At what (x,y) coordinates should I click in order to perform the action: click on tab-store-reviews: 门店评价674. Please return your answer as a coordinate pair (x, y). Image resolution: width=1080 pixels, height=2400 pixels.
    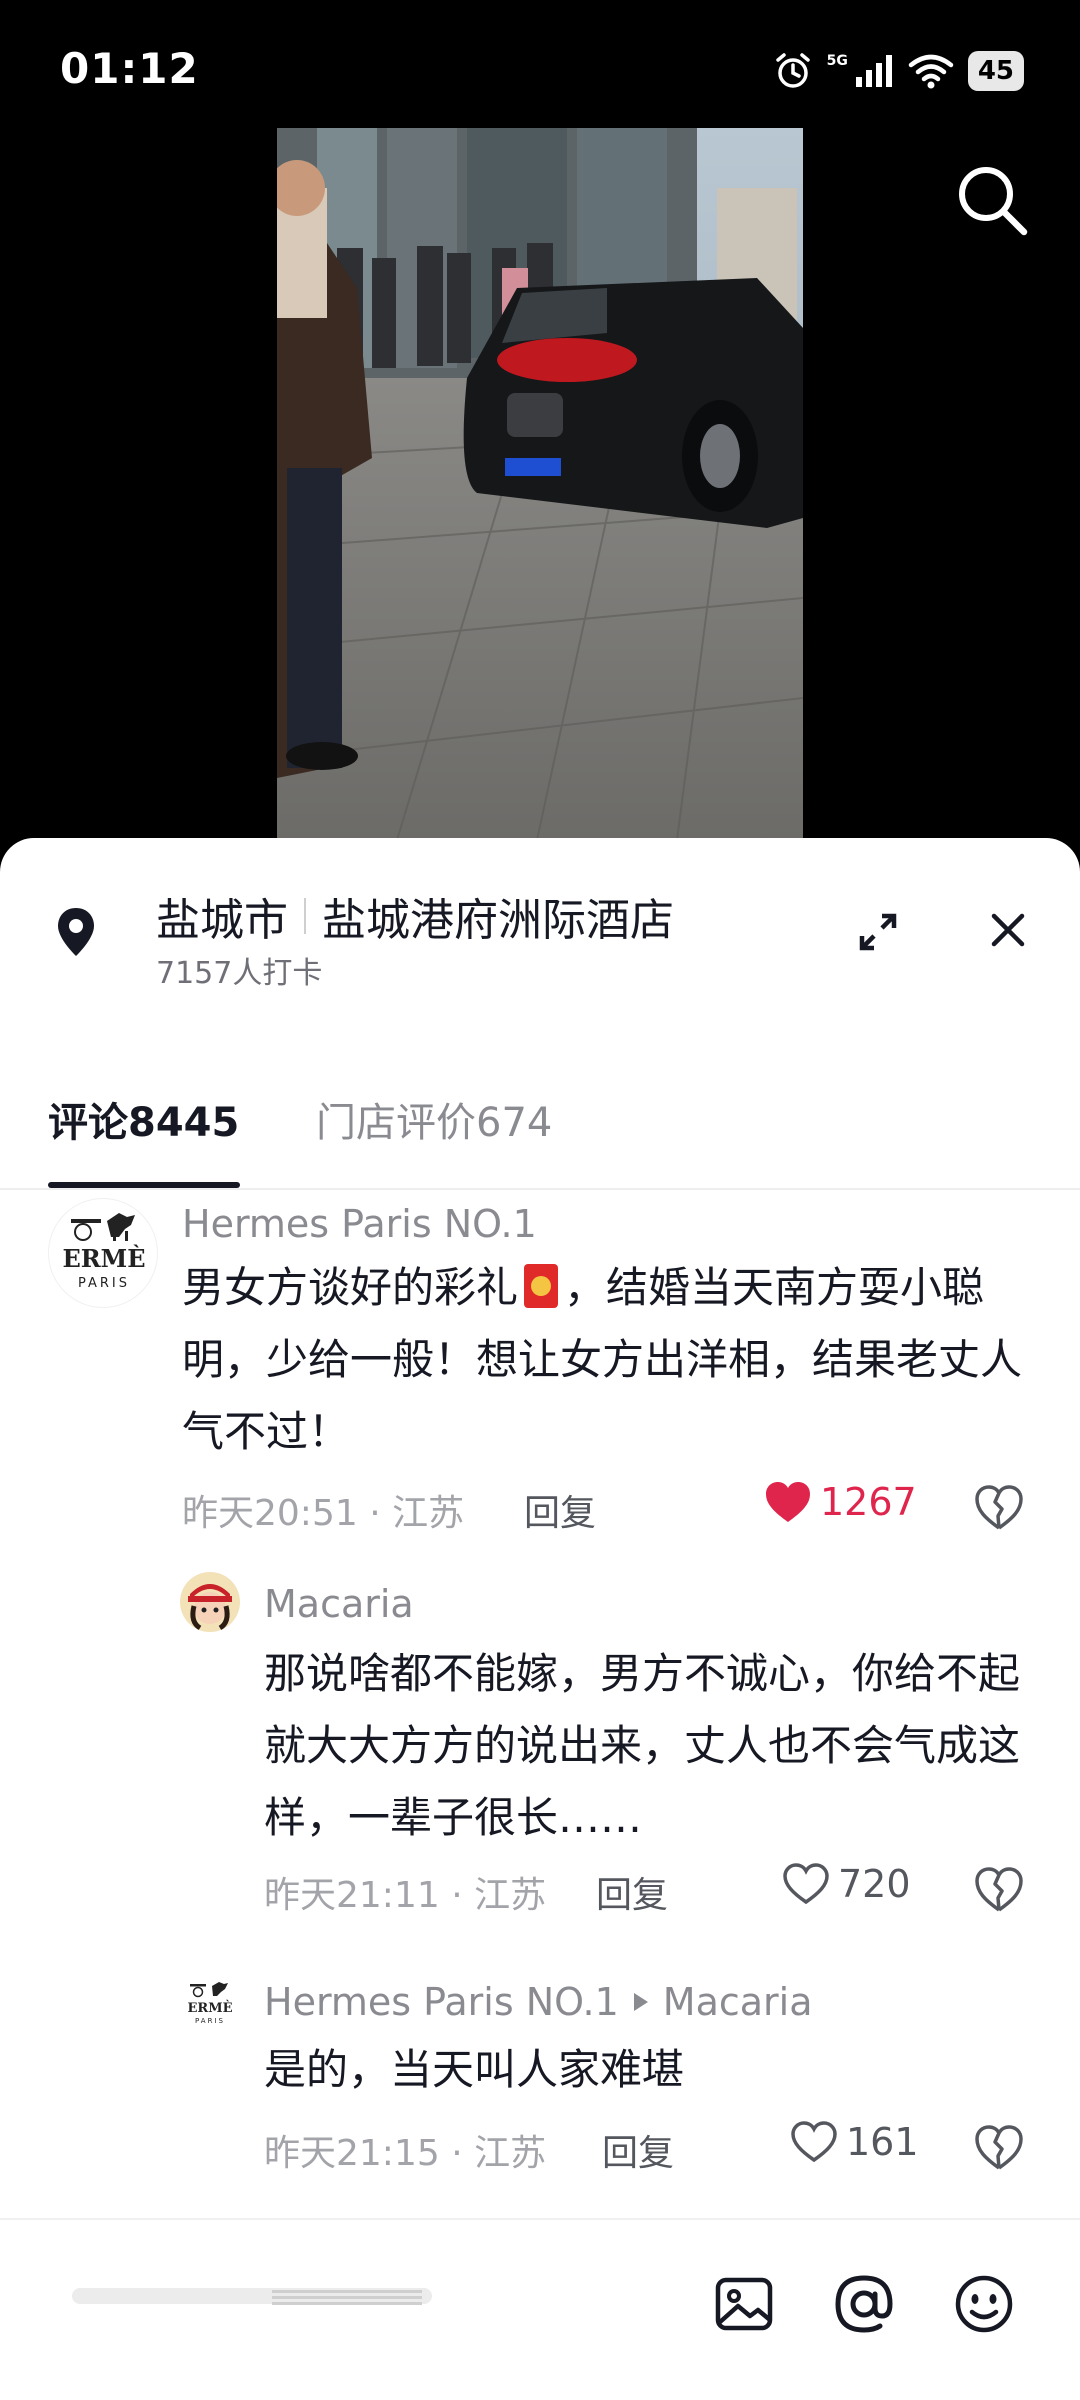
    Looking at the image, I should click on (434, 1119).